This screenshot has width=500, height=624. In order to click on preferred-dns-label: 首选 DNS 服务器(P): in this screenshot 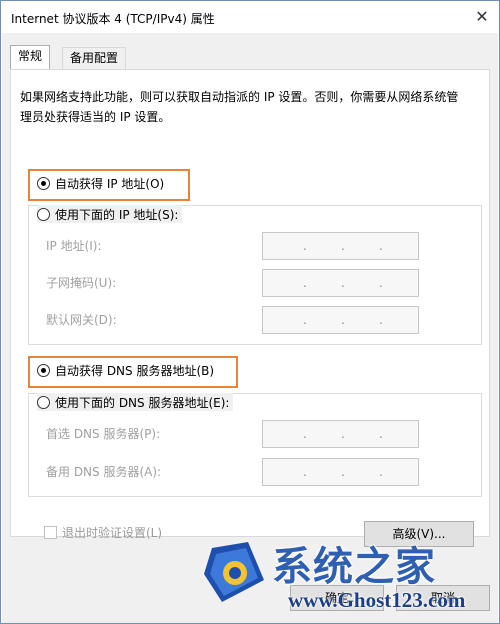, I will do `click(103, 434)`.